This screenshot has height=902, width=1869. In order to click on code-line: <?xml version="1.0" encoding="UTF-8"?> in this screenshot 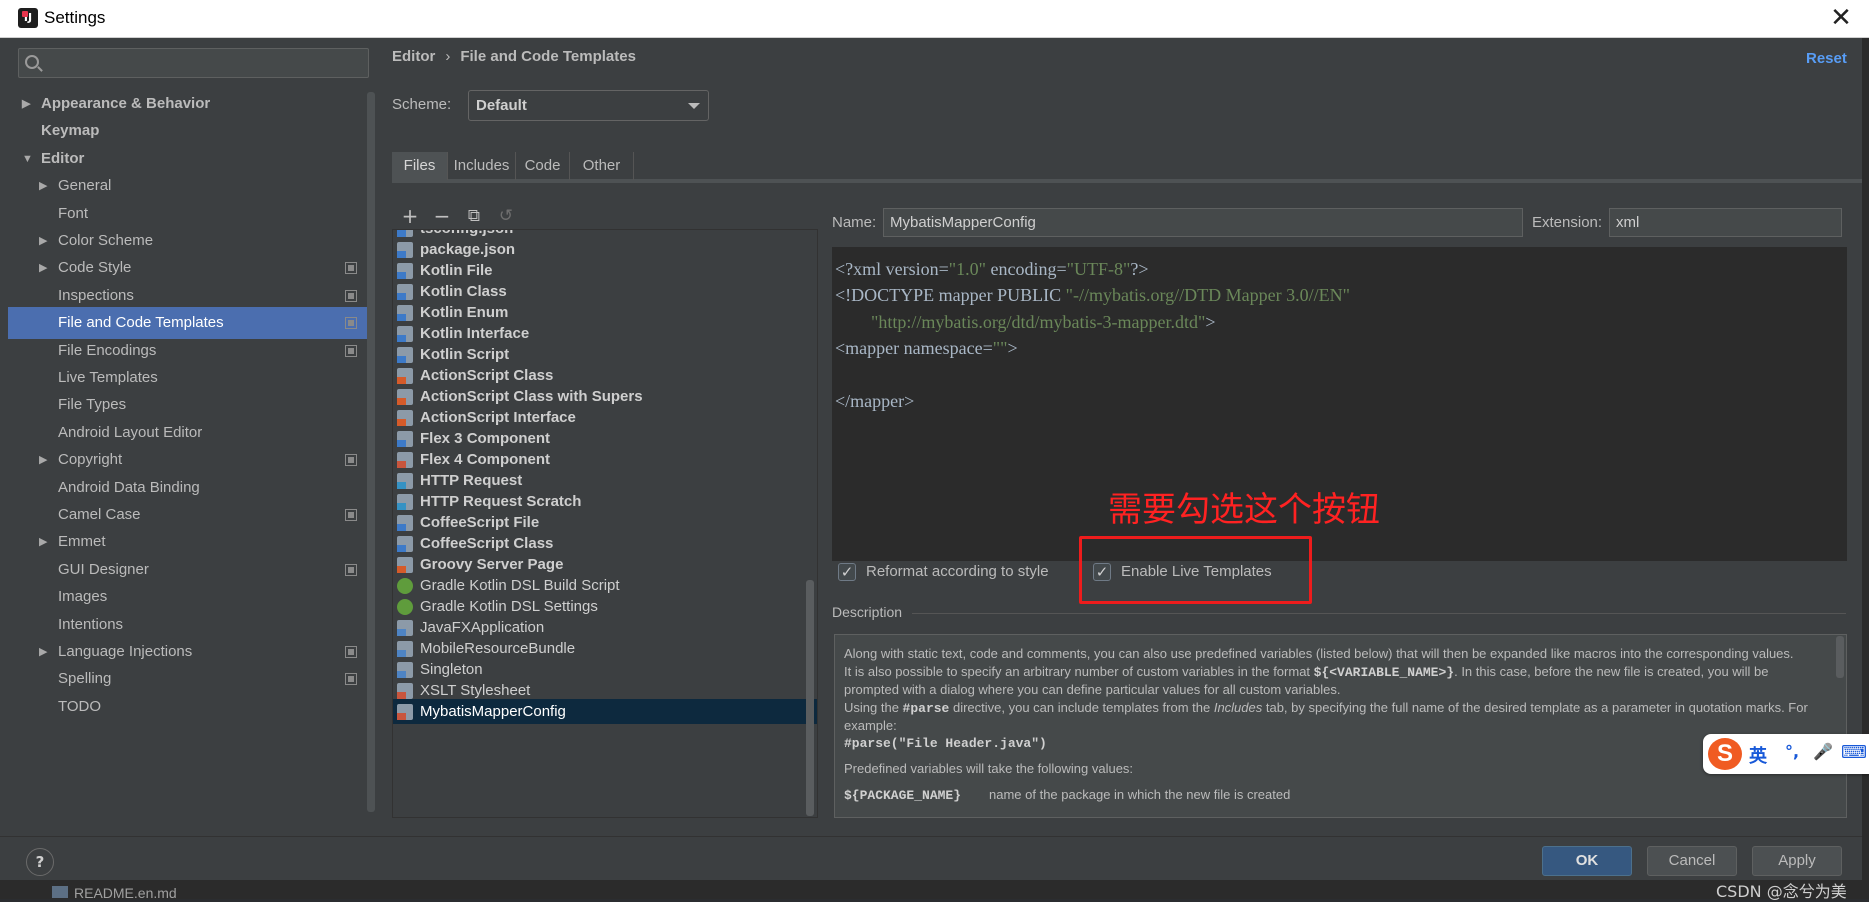, I will do `click(991, 269)`.